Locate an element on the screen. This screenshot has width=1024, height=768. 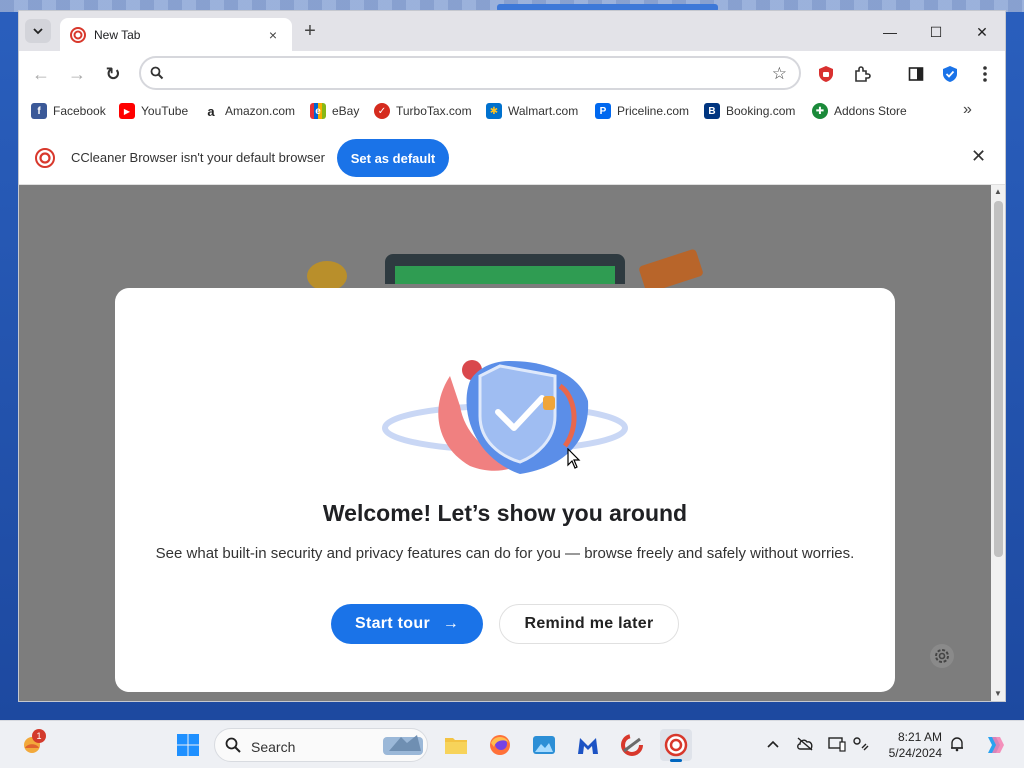
title-bar: New Tab × + — ☐ ✕ is located at coordinates (512, 31).